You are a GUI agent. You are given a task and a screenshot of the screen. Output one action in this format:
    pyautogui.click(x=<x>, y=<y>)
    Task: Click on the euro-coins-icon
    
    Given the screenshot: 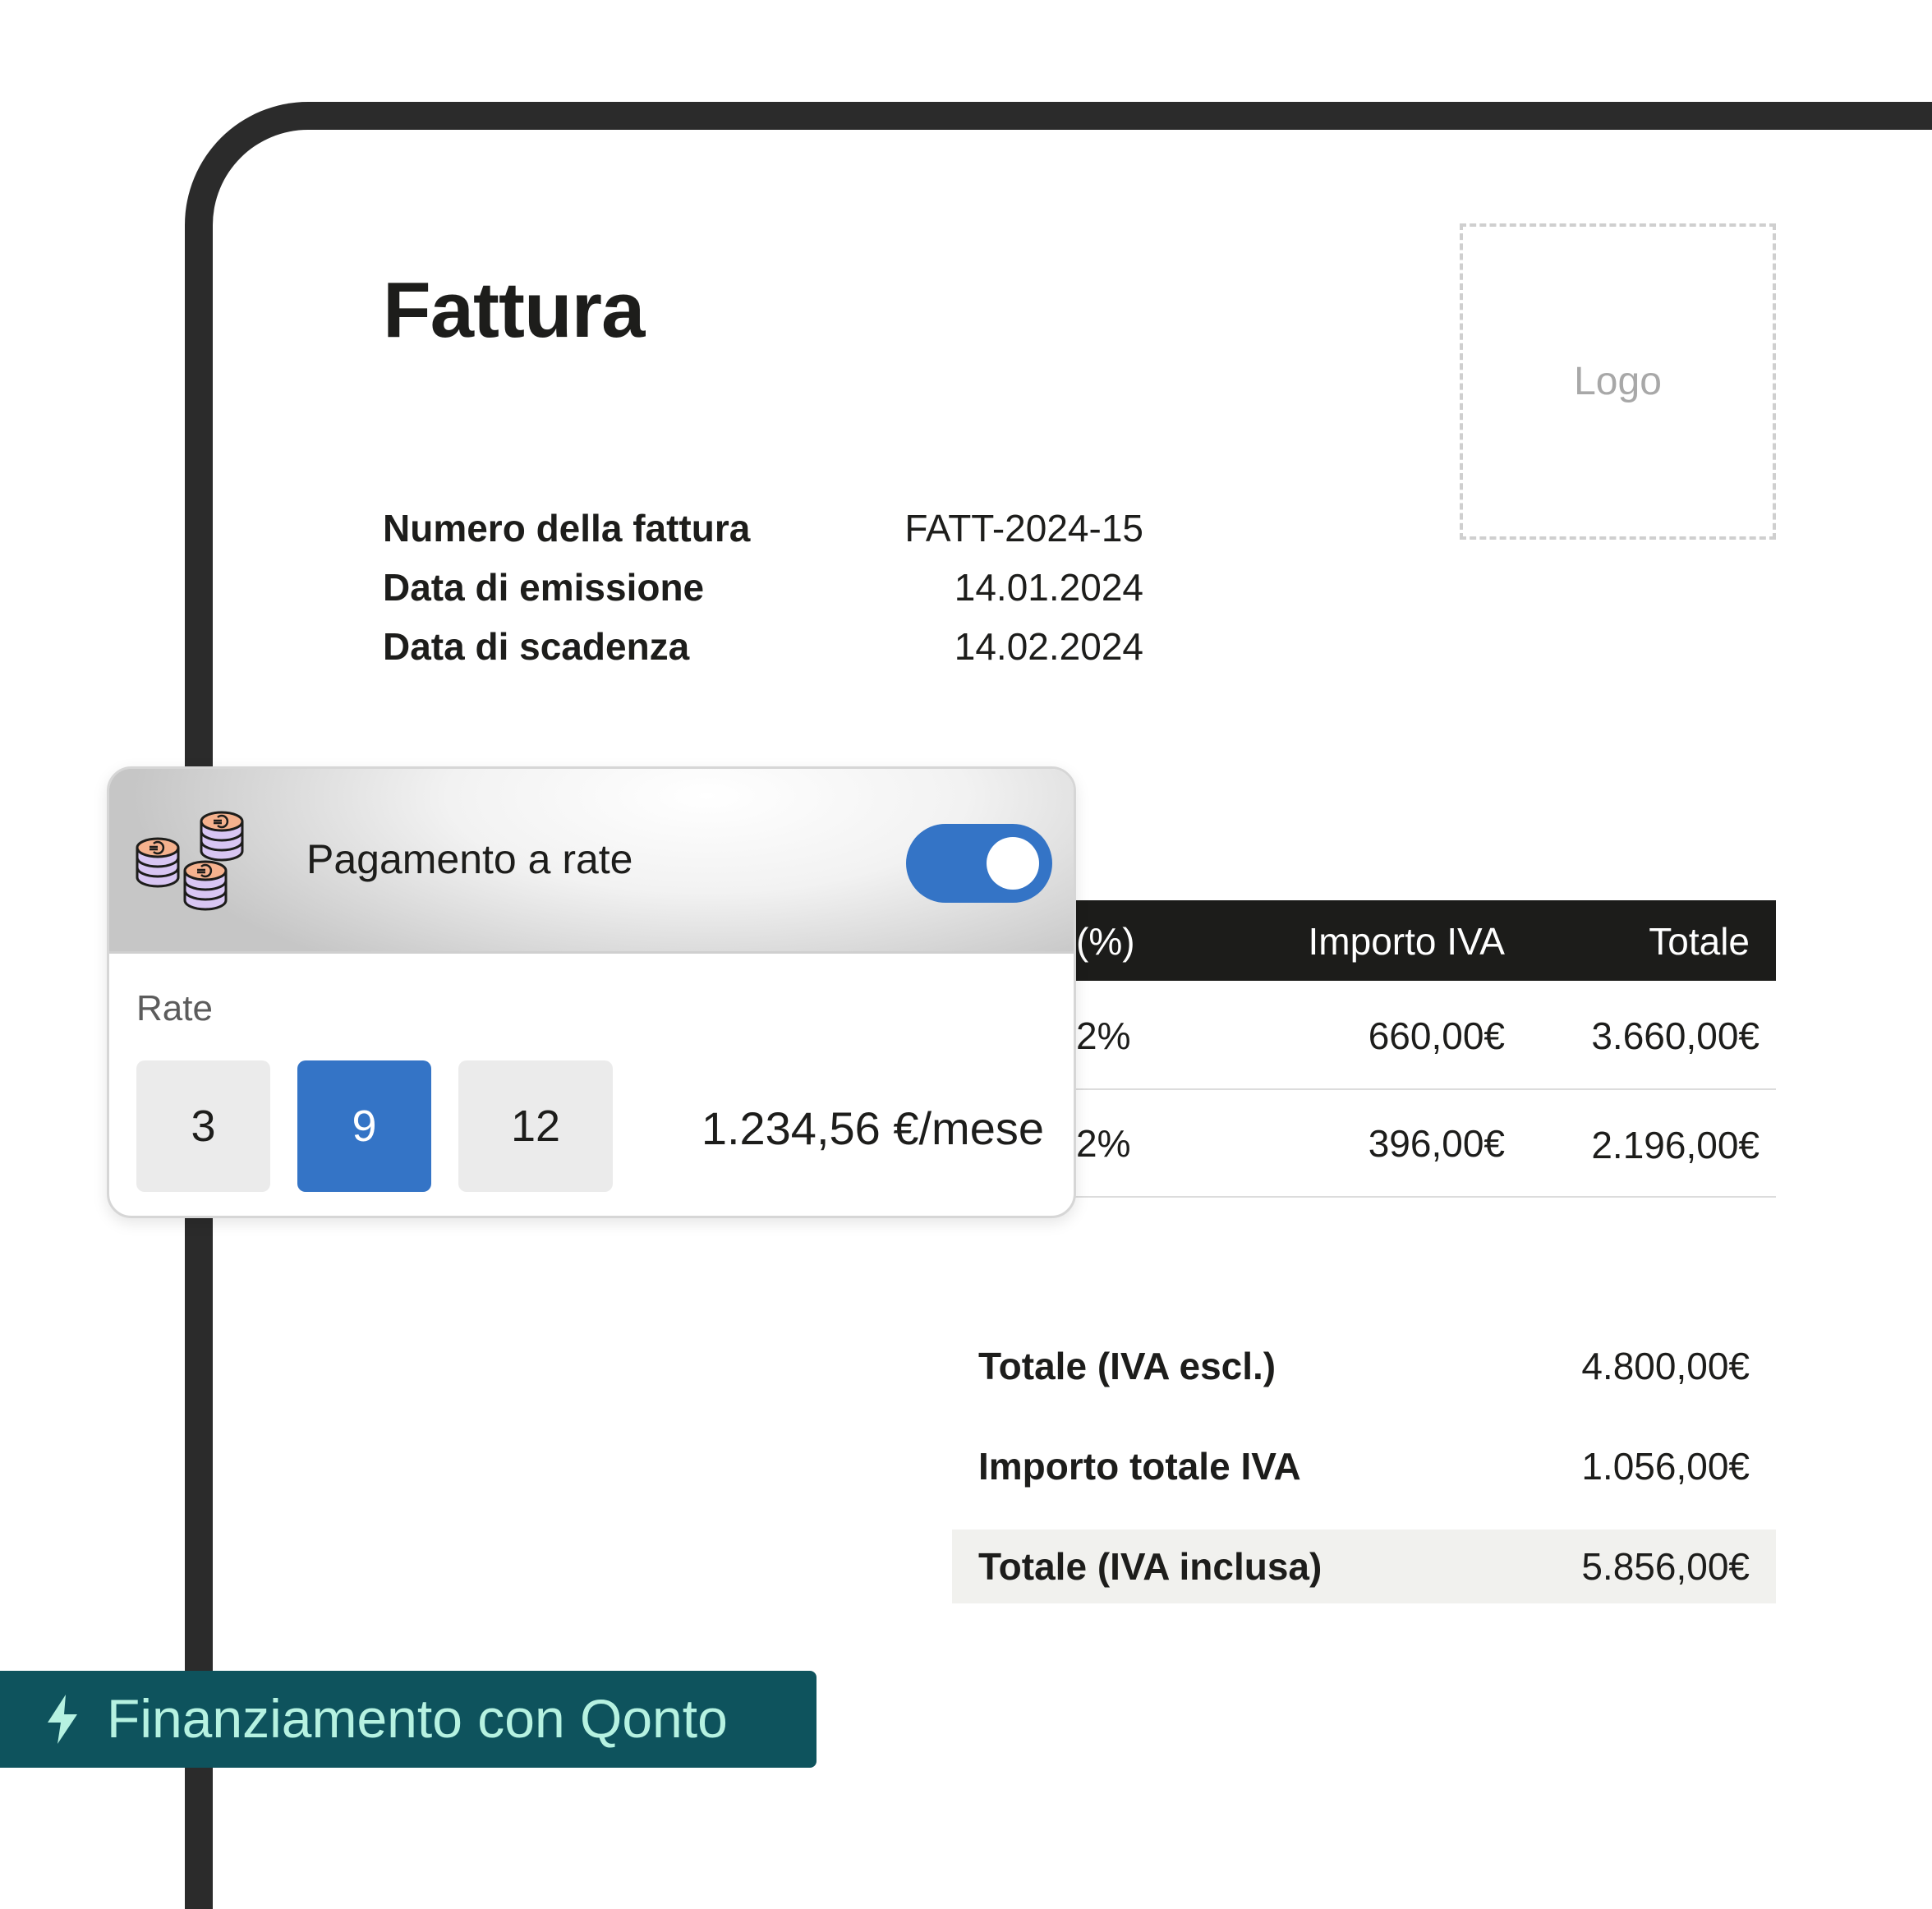 What is the action you would take?
    pyautogui.click(x=190, y=861)
    